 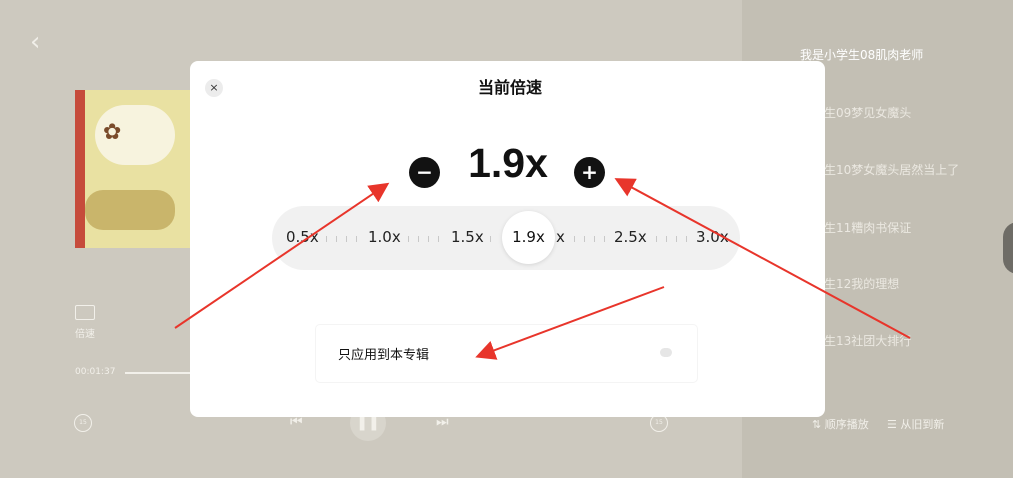 I want to click on dialog-title: 当前倍速, so click(x=509, y=87).